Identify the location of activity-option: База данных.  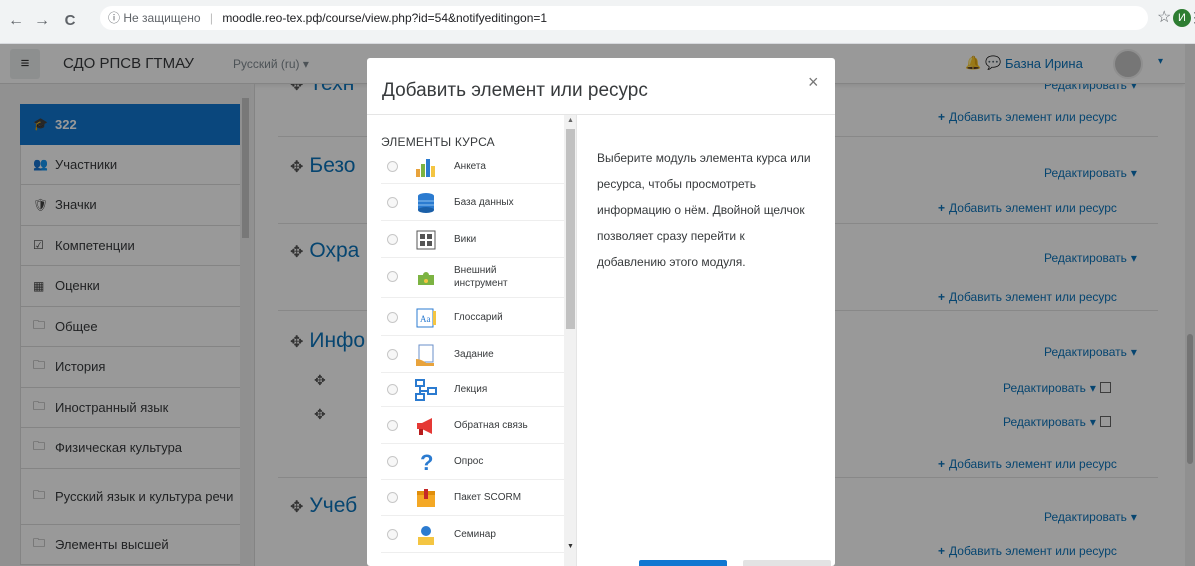
(474, 203).